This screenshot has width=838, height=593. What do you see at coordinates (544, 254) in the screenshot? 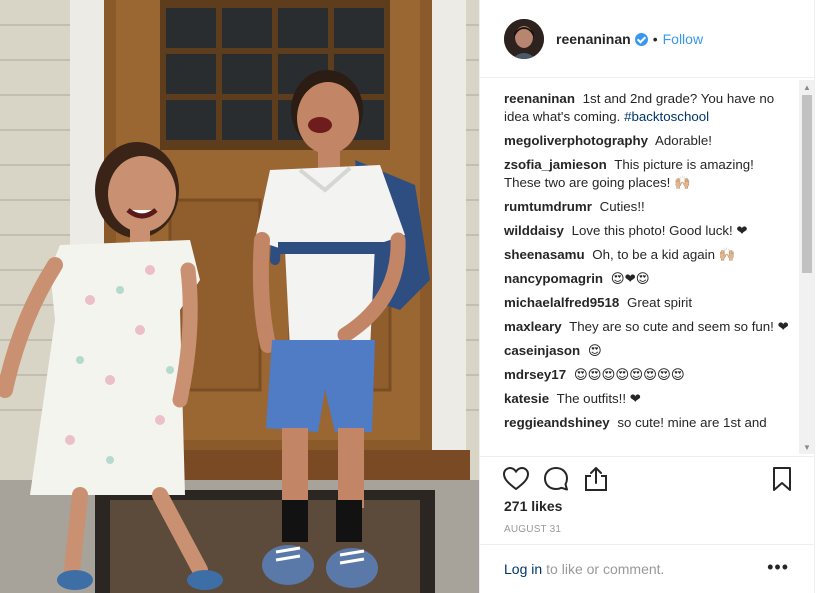
I see `comment-username: sheenasamu` at bounding box center [544, 254].